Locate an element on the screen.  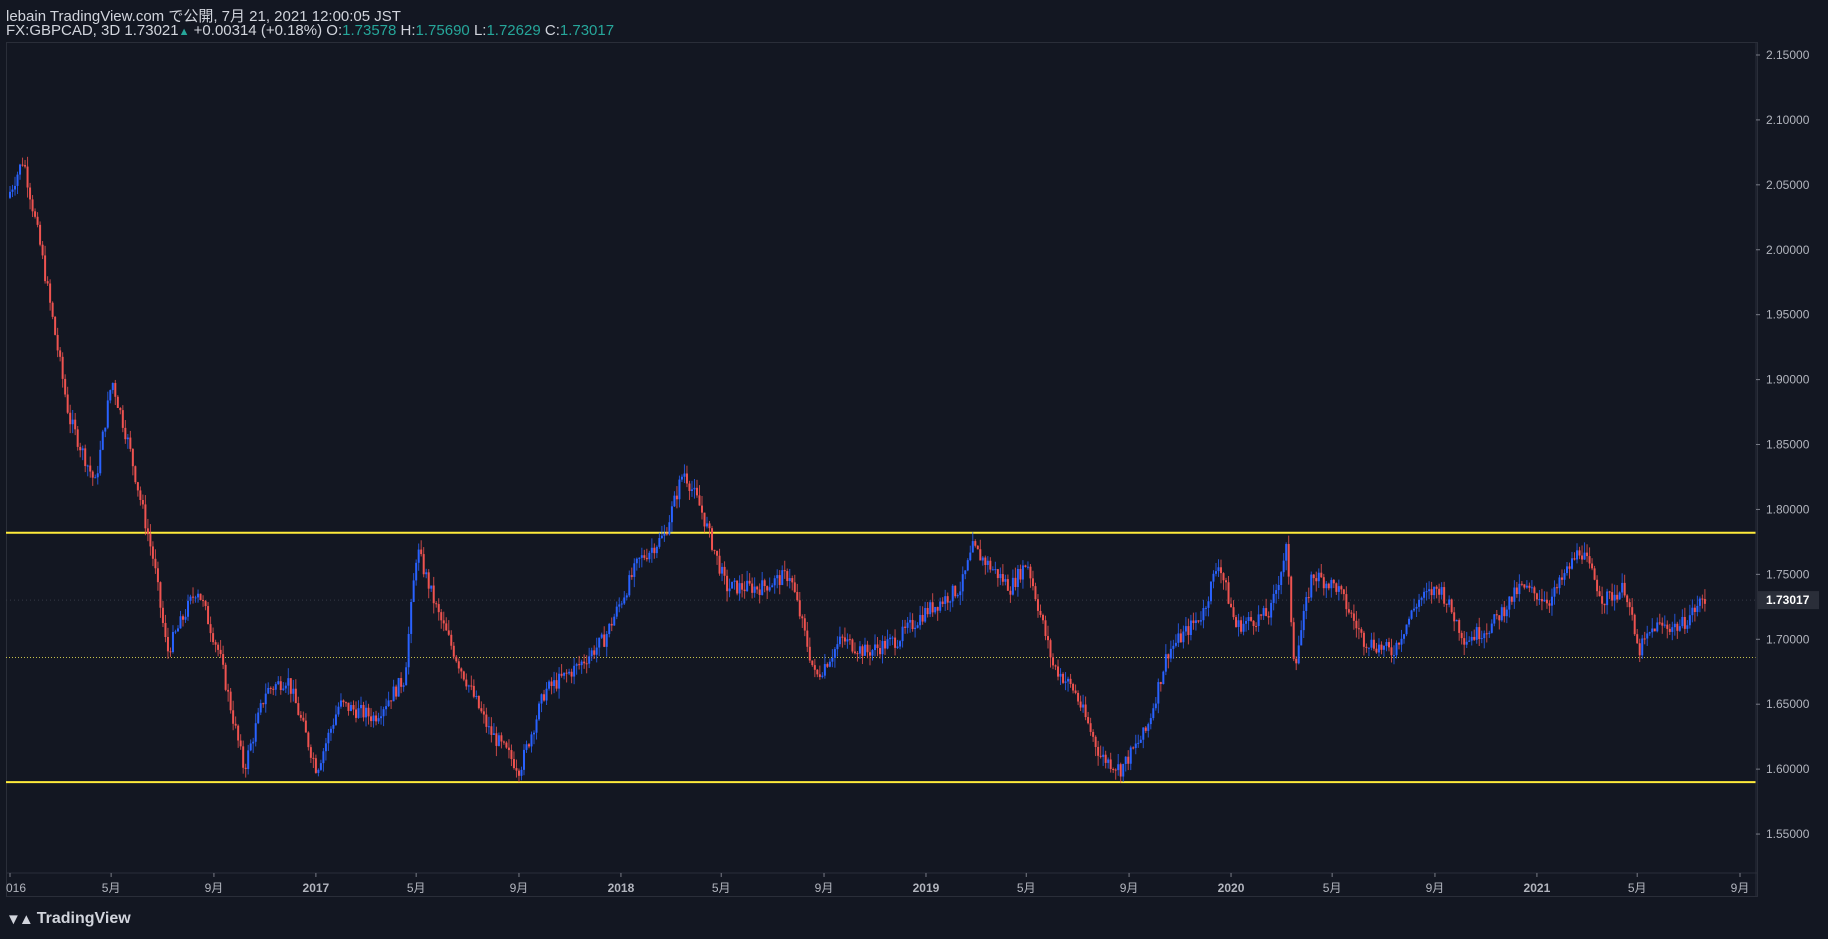
y-tick-label: 2.05000 is located at coordinates (1788, 185).